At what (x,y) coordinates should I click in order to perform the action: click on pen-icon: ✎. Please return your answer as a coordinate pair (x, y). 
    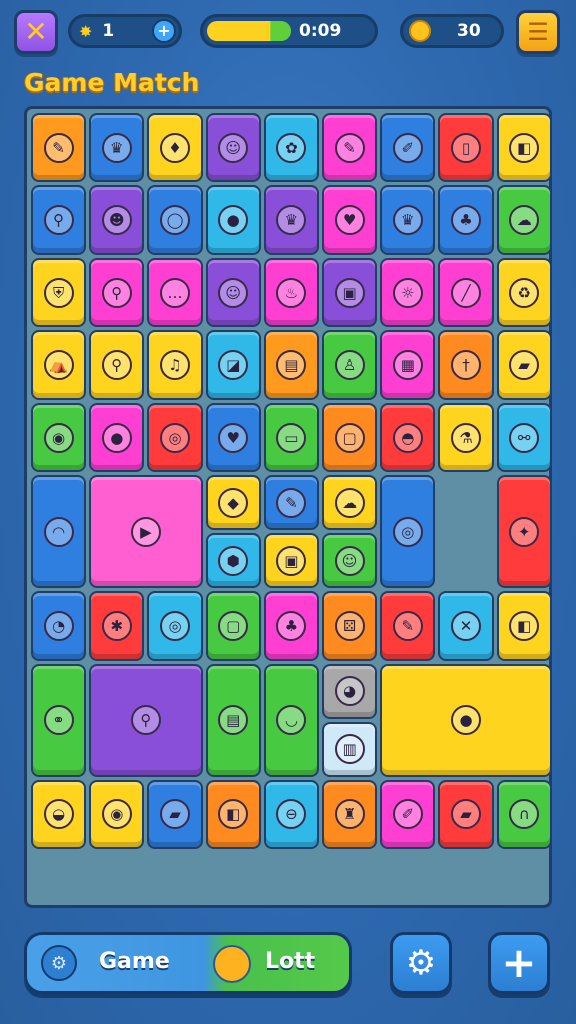
    Looking at the image, I should click on (349, 147).